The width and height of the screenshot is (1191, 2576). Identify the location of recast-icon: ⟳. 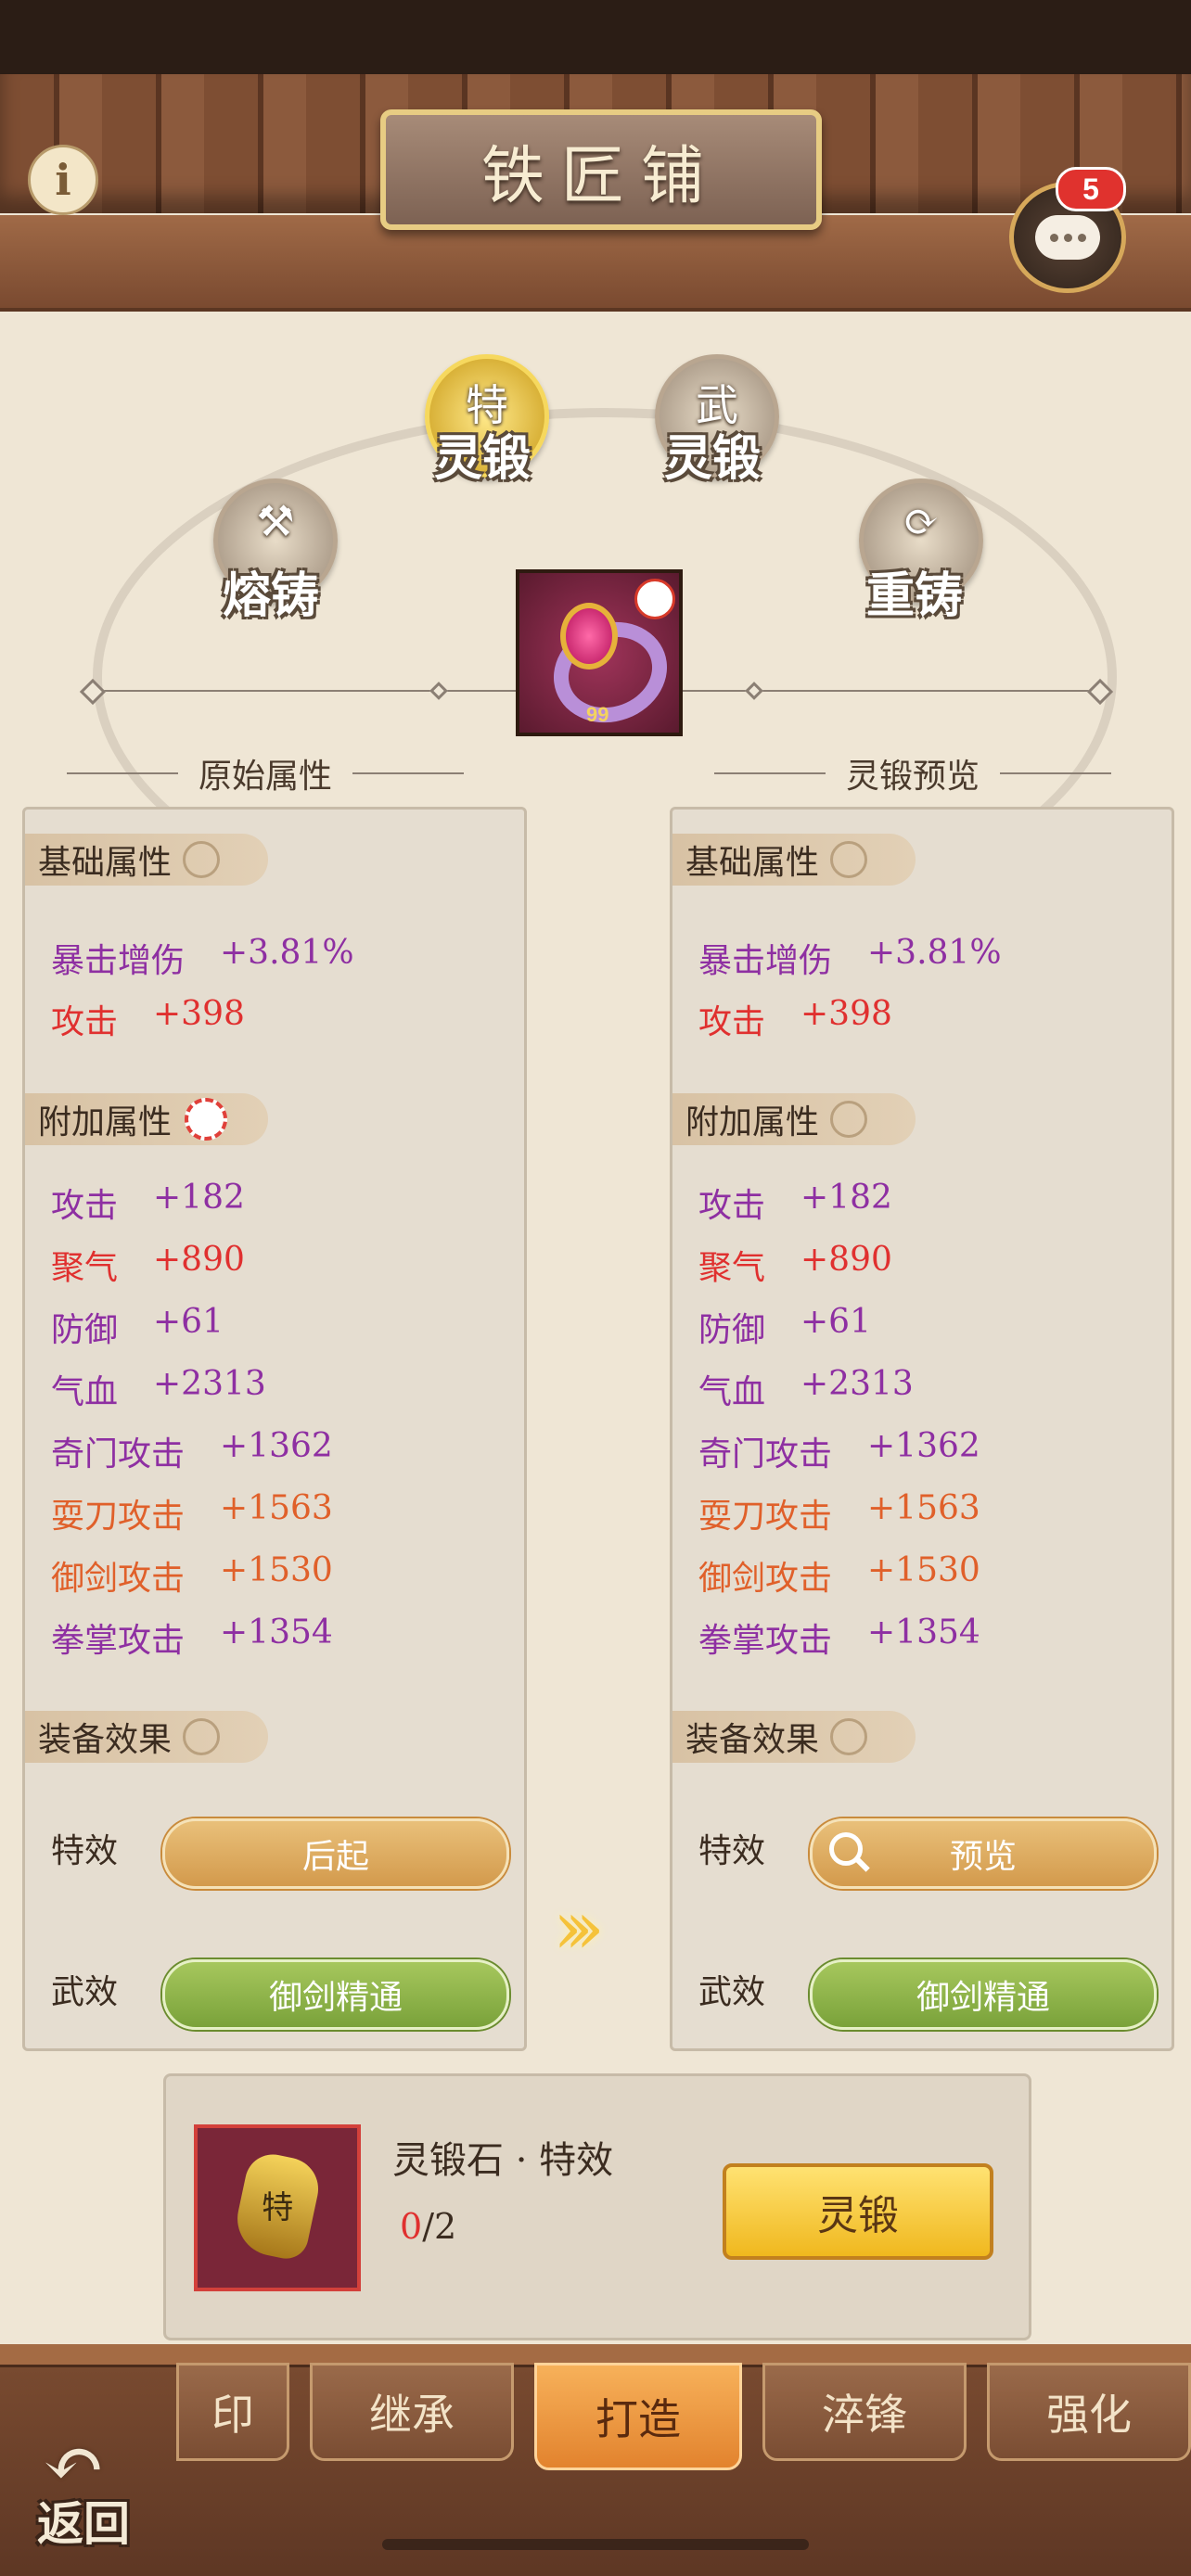
(921, 521).